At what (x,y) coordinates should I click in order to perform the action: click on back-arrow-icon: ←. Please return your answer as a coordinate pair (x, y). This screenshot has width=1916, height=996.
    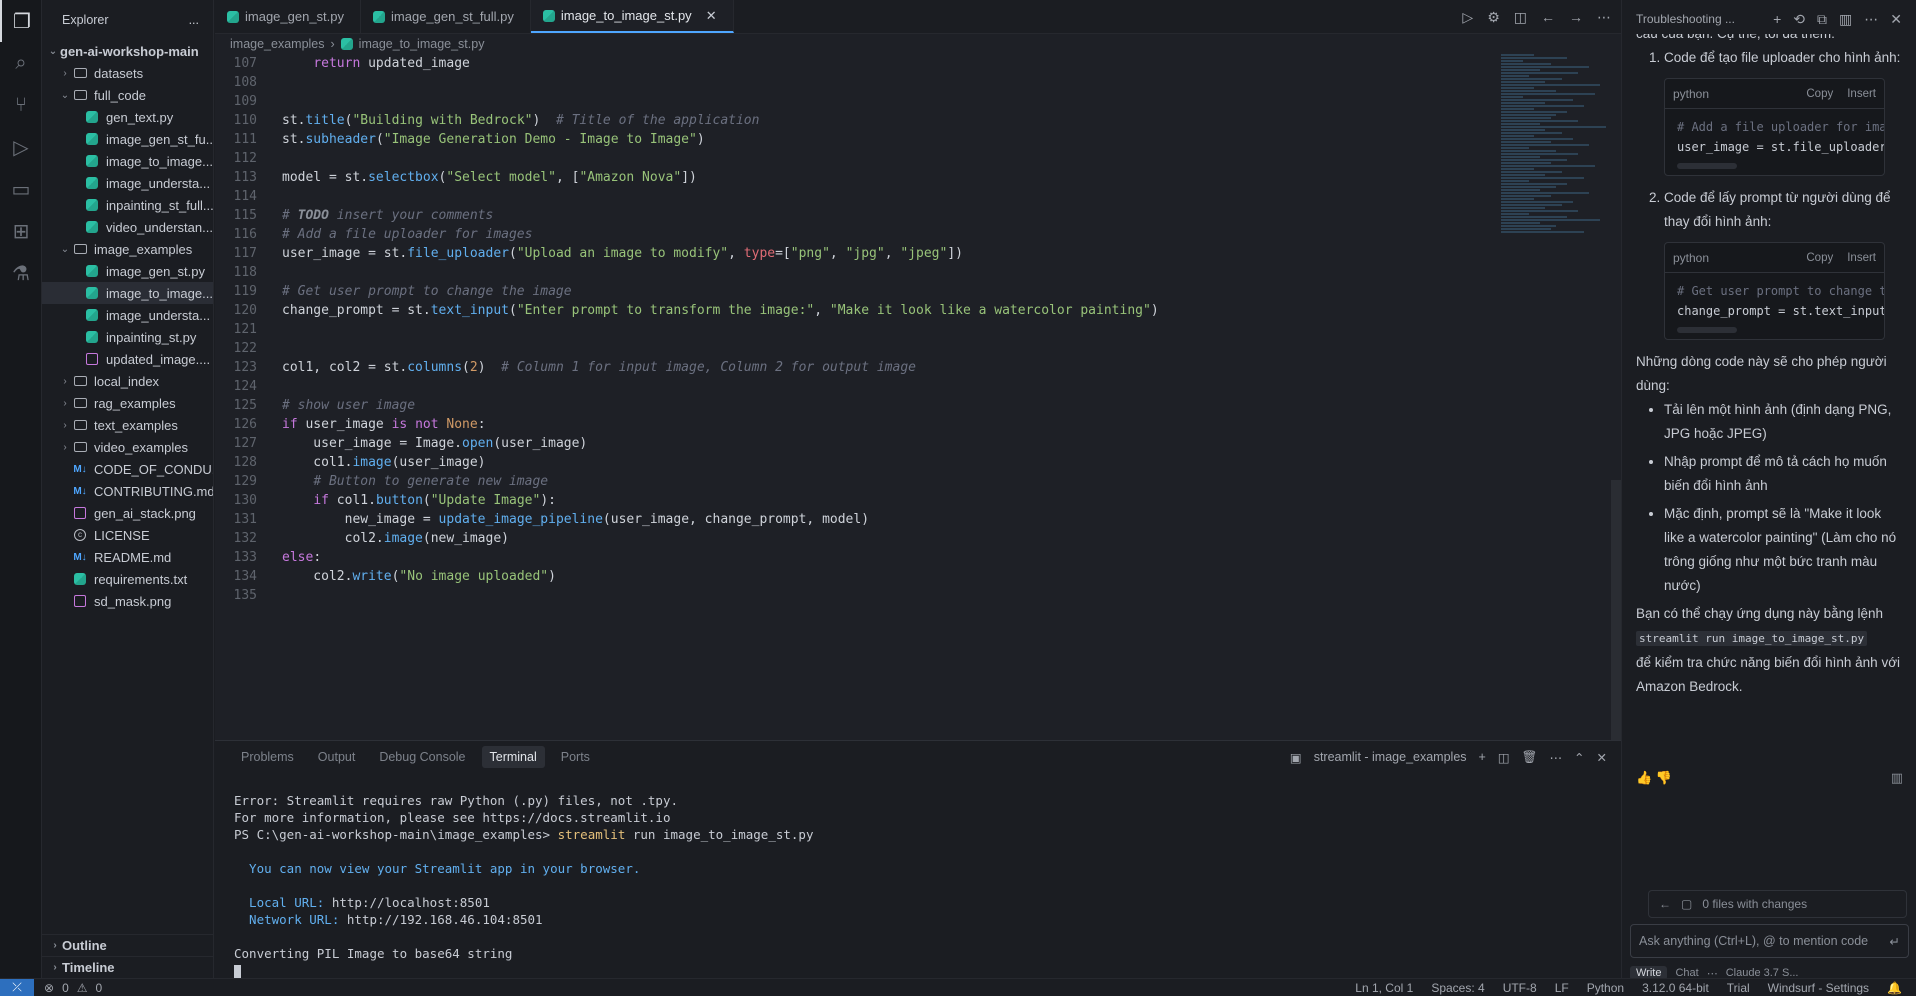
    Looking at the image, I should click on (1665, 904).